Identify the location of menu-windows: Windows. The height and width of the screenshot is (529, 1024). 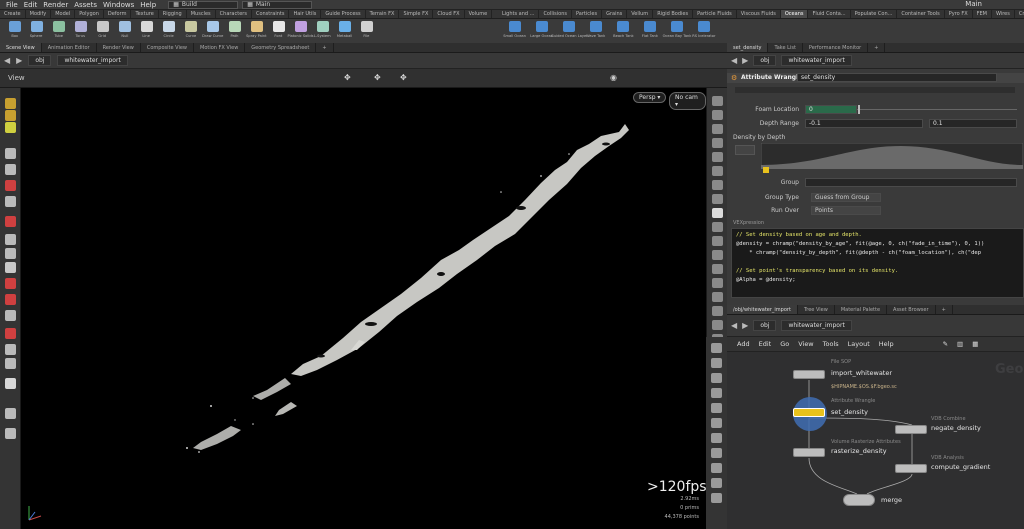
(118, 5).